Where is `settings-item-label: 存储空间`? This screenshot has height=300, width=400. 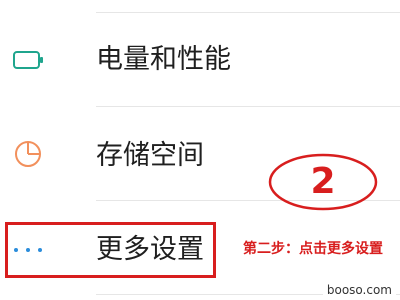
settings-item-label: 存储空间 is located at coordinates (150, 155).